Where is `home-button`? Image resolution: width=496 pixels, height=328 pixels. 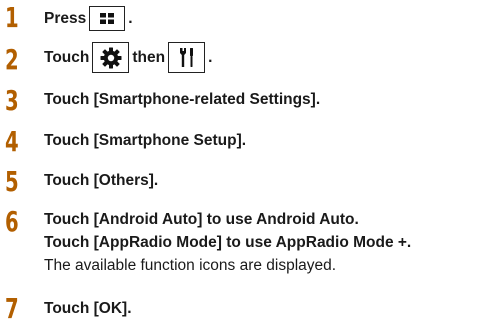 home-button is located at coordinates (107, 18).